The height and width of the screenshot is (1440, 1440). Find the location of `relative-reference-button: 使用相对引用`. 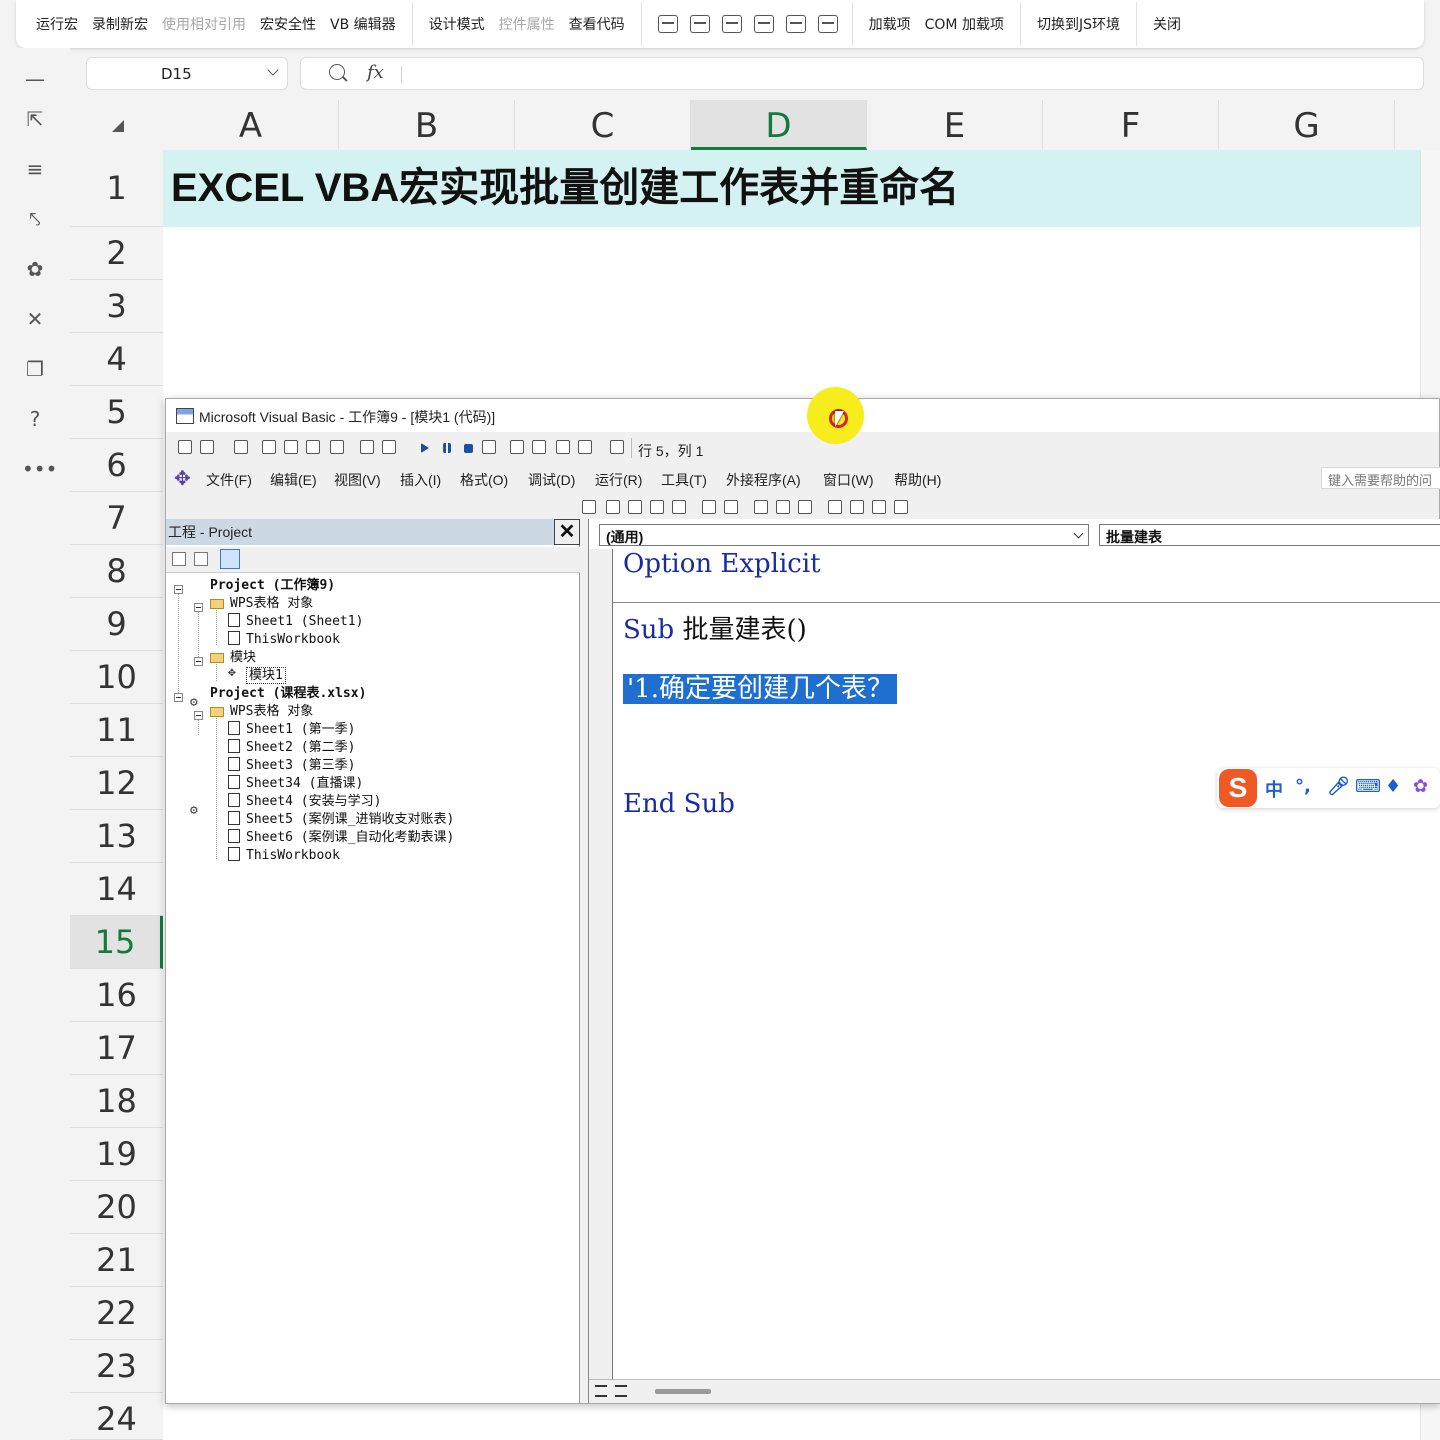

relative-reference-button: 使用相对引用 is located at coordinates (204, 24).